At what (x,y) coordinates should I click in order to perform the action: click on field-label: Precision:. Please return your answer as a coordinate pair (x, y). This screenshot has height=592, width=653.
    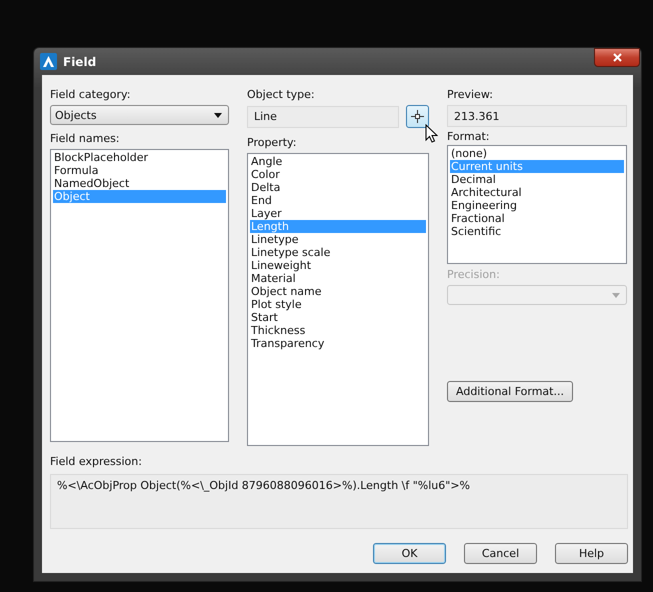
    Looking at the image, I should click on (474, 274).